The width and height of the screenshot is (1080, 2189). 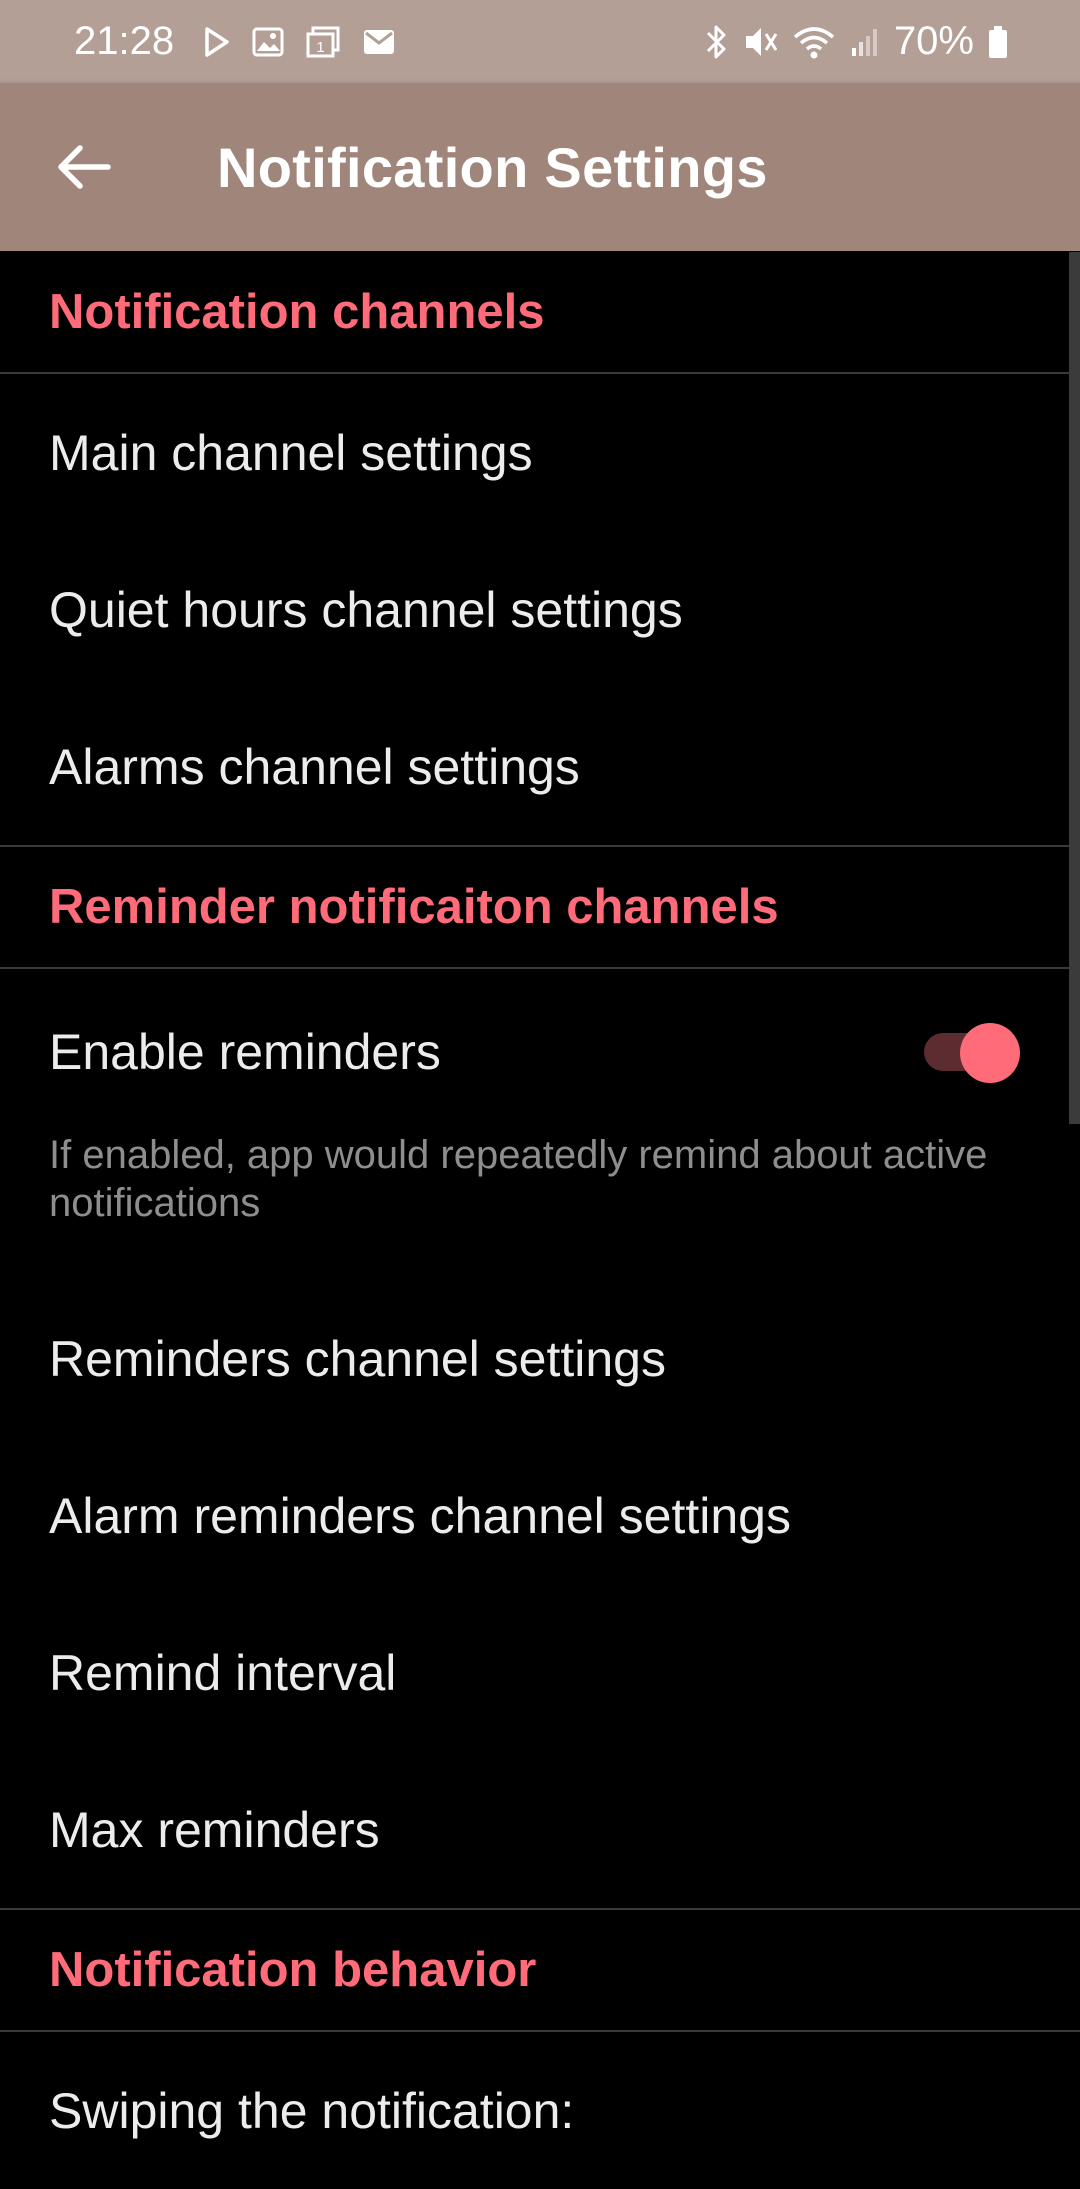 I want to click on status-bar: 21:28 1 70%, so click(x=540, y=41).